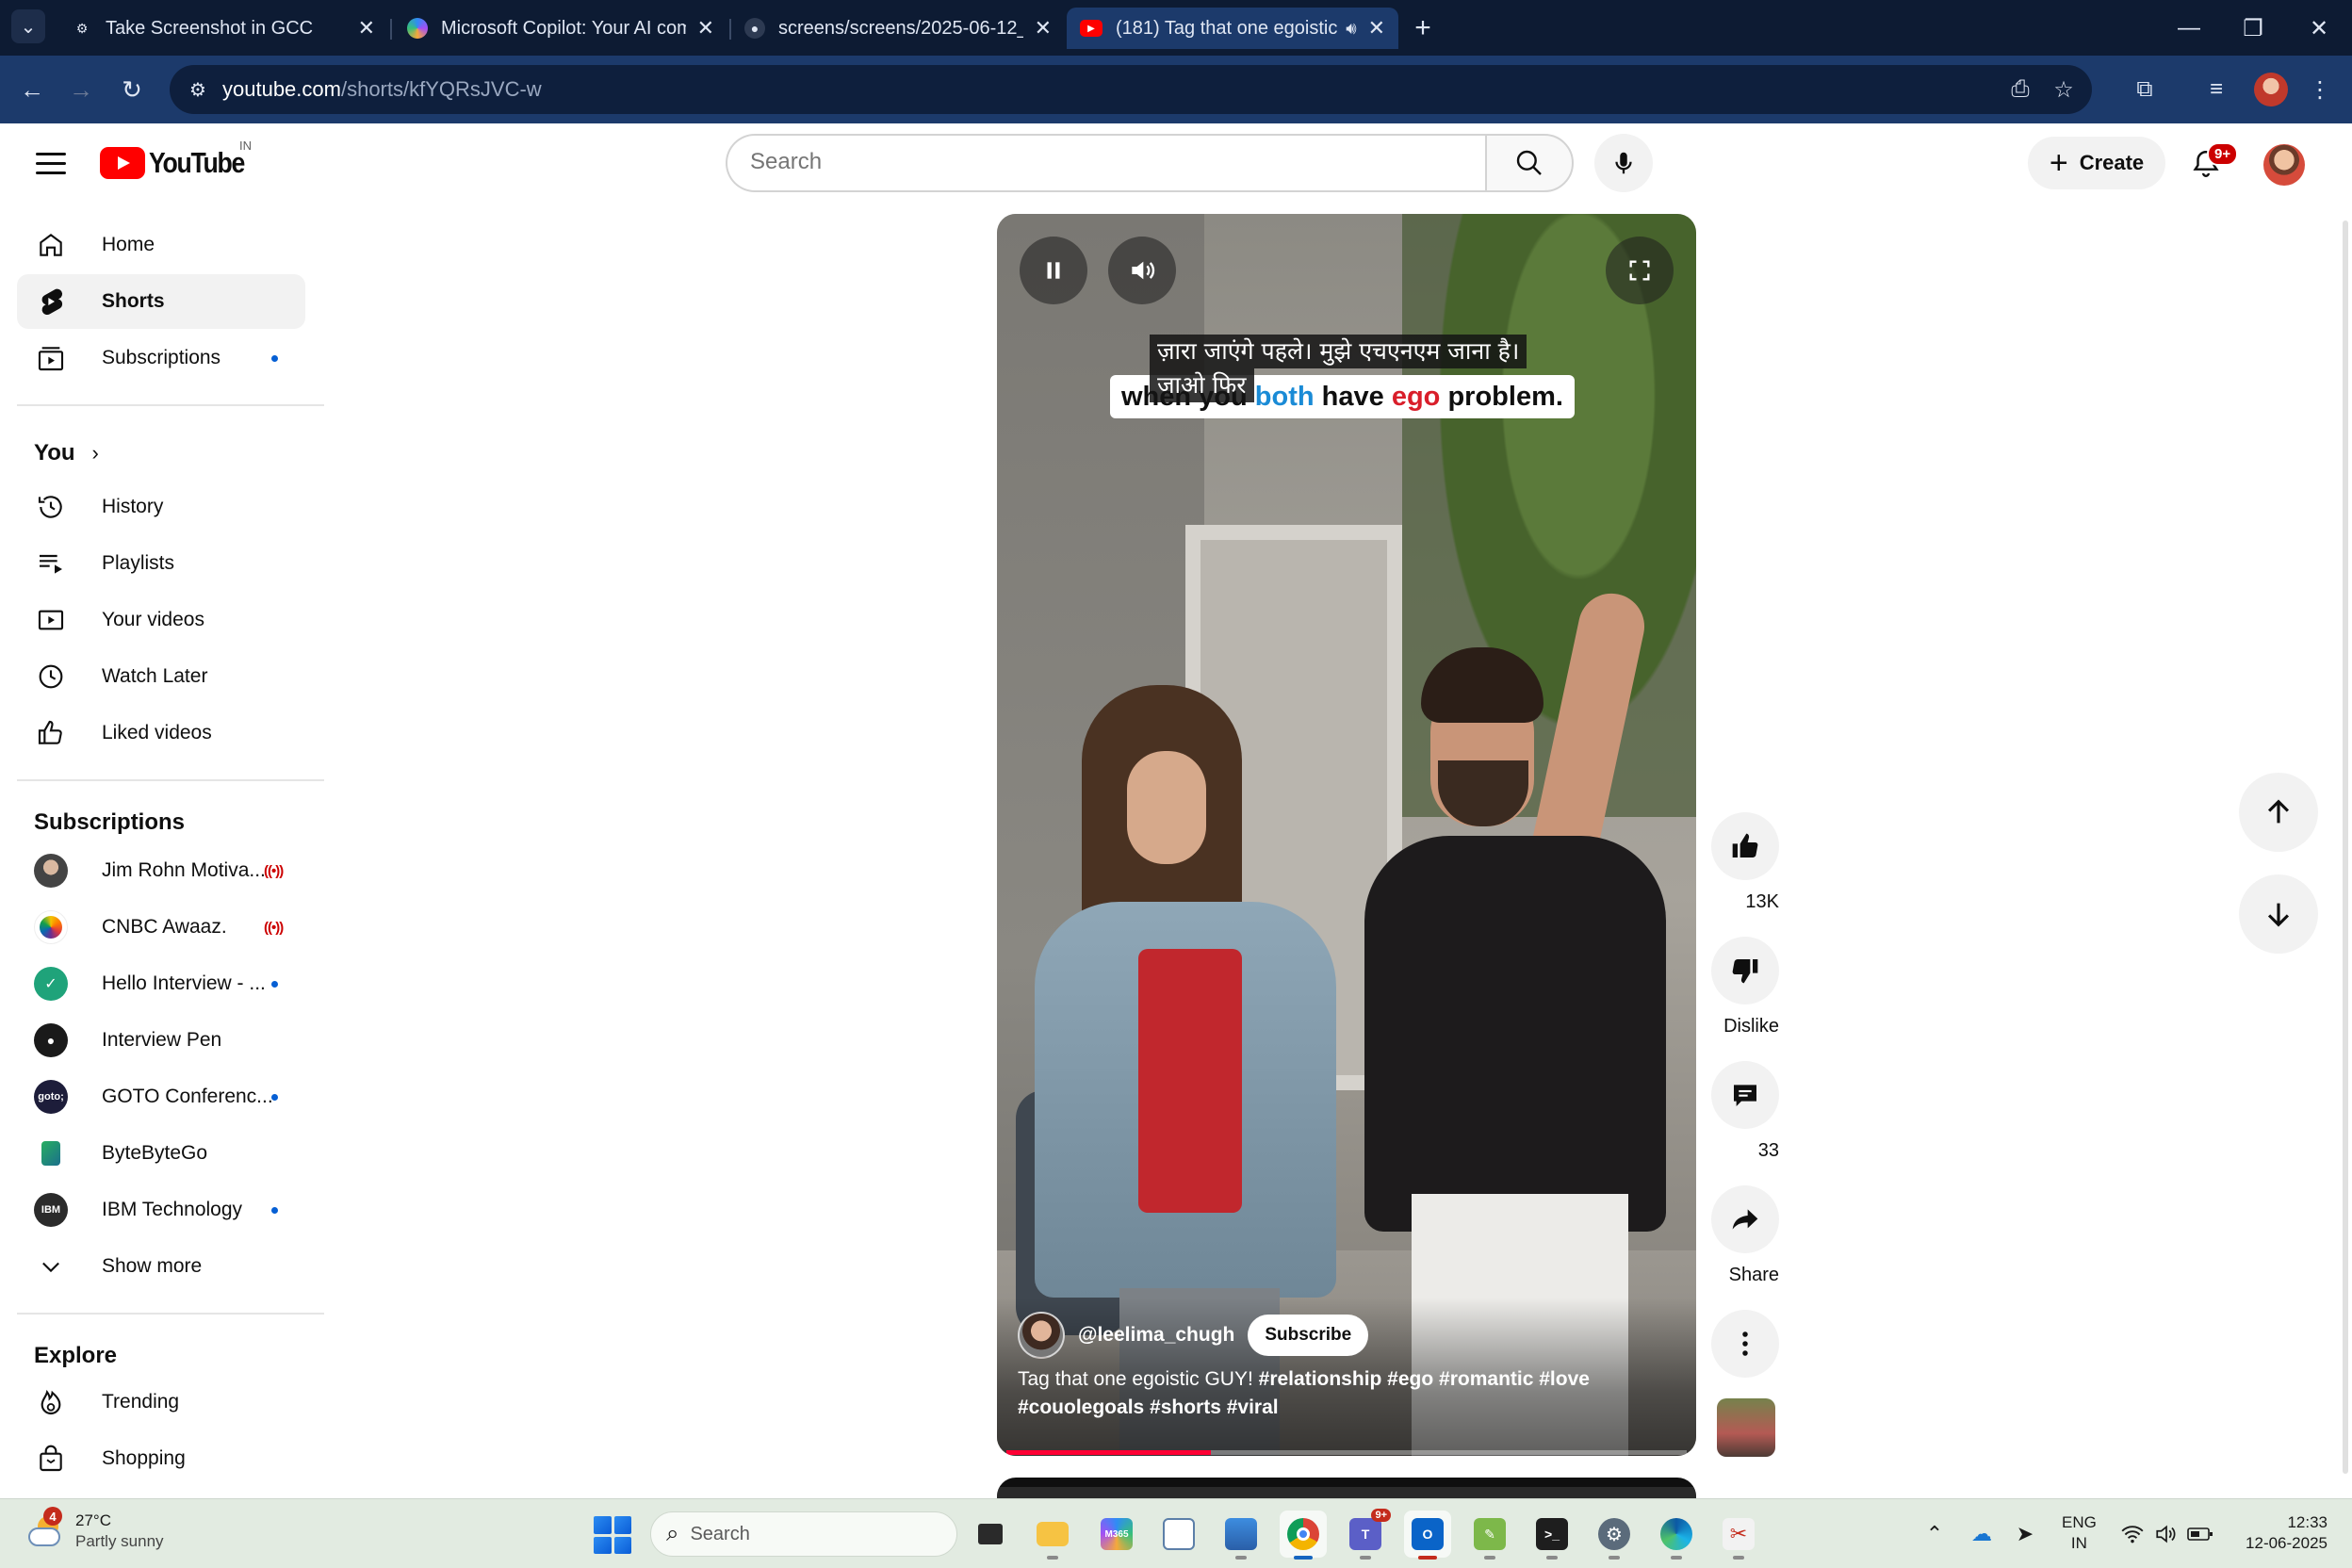 Image resolution: width=2352 pixels, height=1568 pixels. What do you see at coordinates (2271, 89) in the screenshot?
I see `browser-profile-avatar` at bounding box center [2271, 89].